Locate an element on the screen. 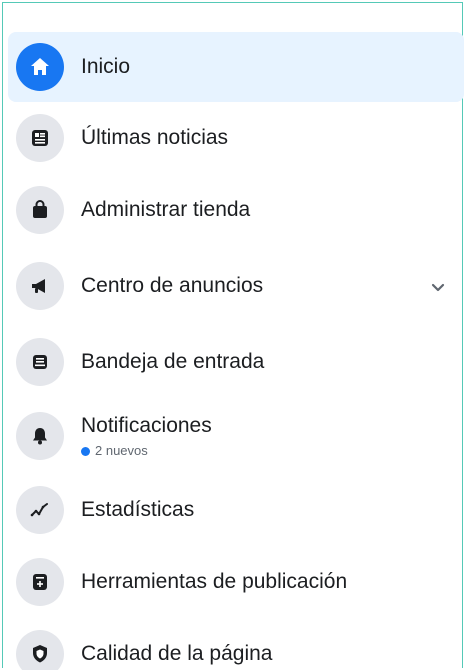 The image size is (467, 670). insights-icon is located at coordinates (40, 510).